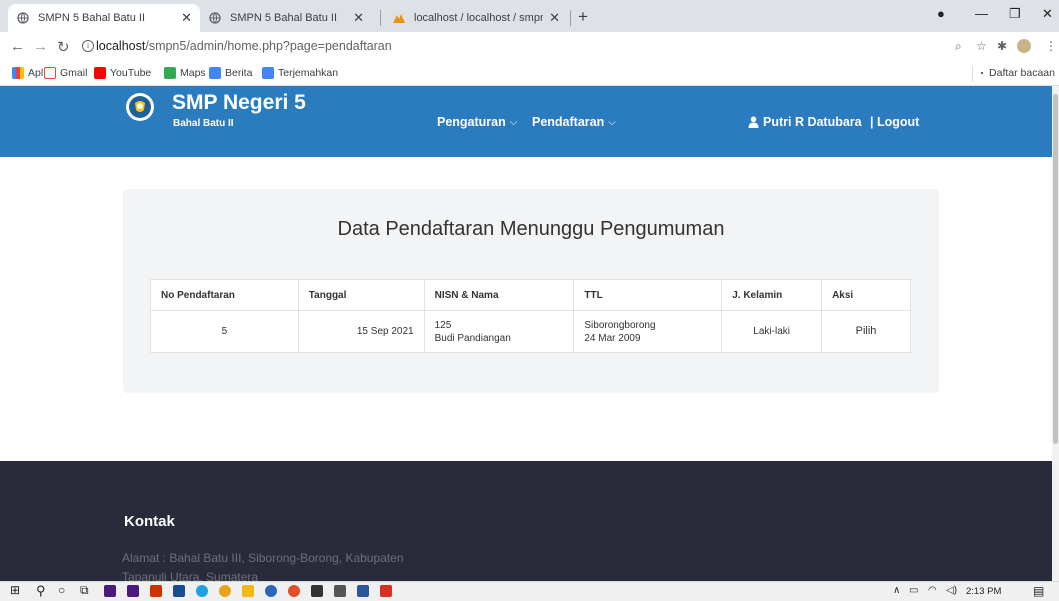 This screenshot has width=1059, height=601. Describe the element at coordinates (913, 590) in the screenshot. I see `network-icon: ▭` at that location.